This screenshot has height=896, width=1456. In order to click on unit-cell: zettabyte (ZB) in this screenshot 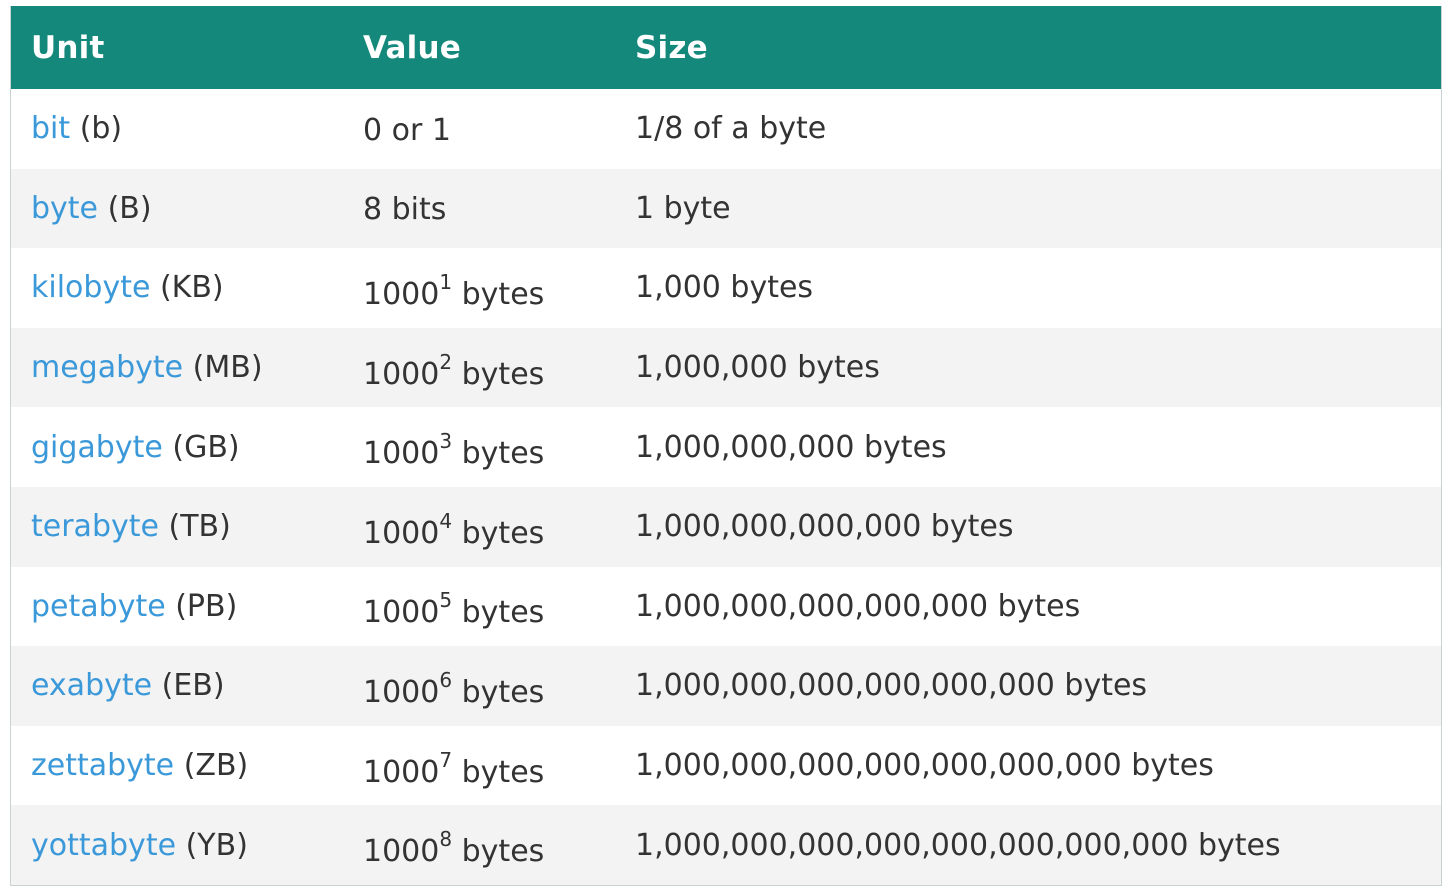, I will do `click(177, 766)`.